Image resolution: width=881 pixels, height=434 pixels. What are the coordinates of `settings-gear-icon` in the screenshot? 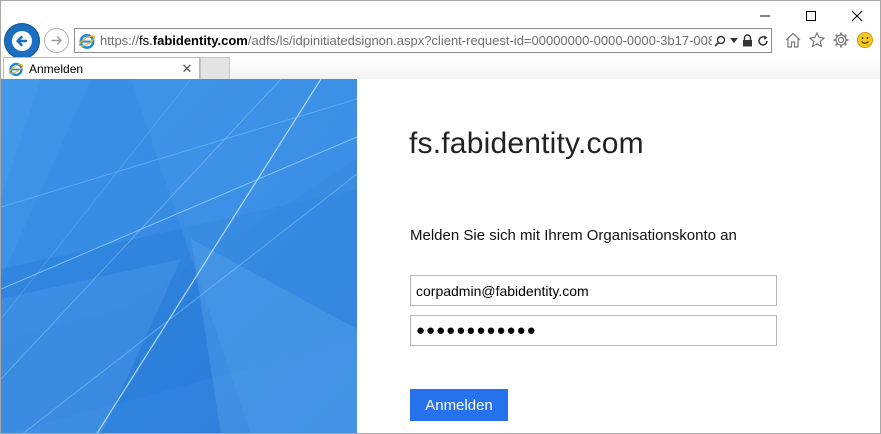 It's located at (841, 40).